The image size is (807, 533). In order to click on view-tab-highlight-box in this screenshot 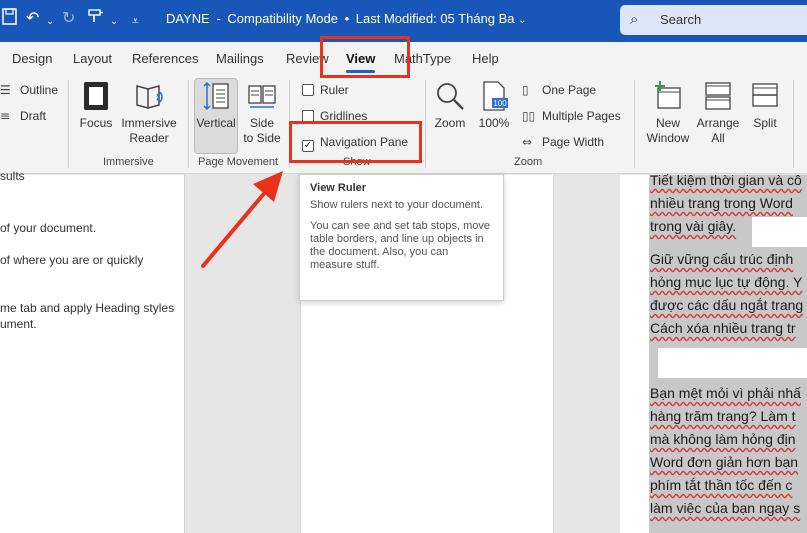, I will do `click(365, 57)`.